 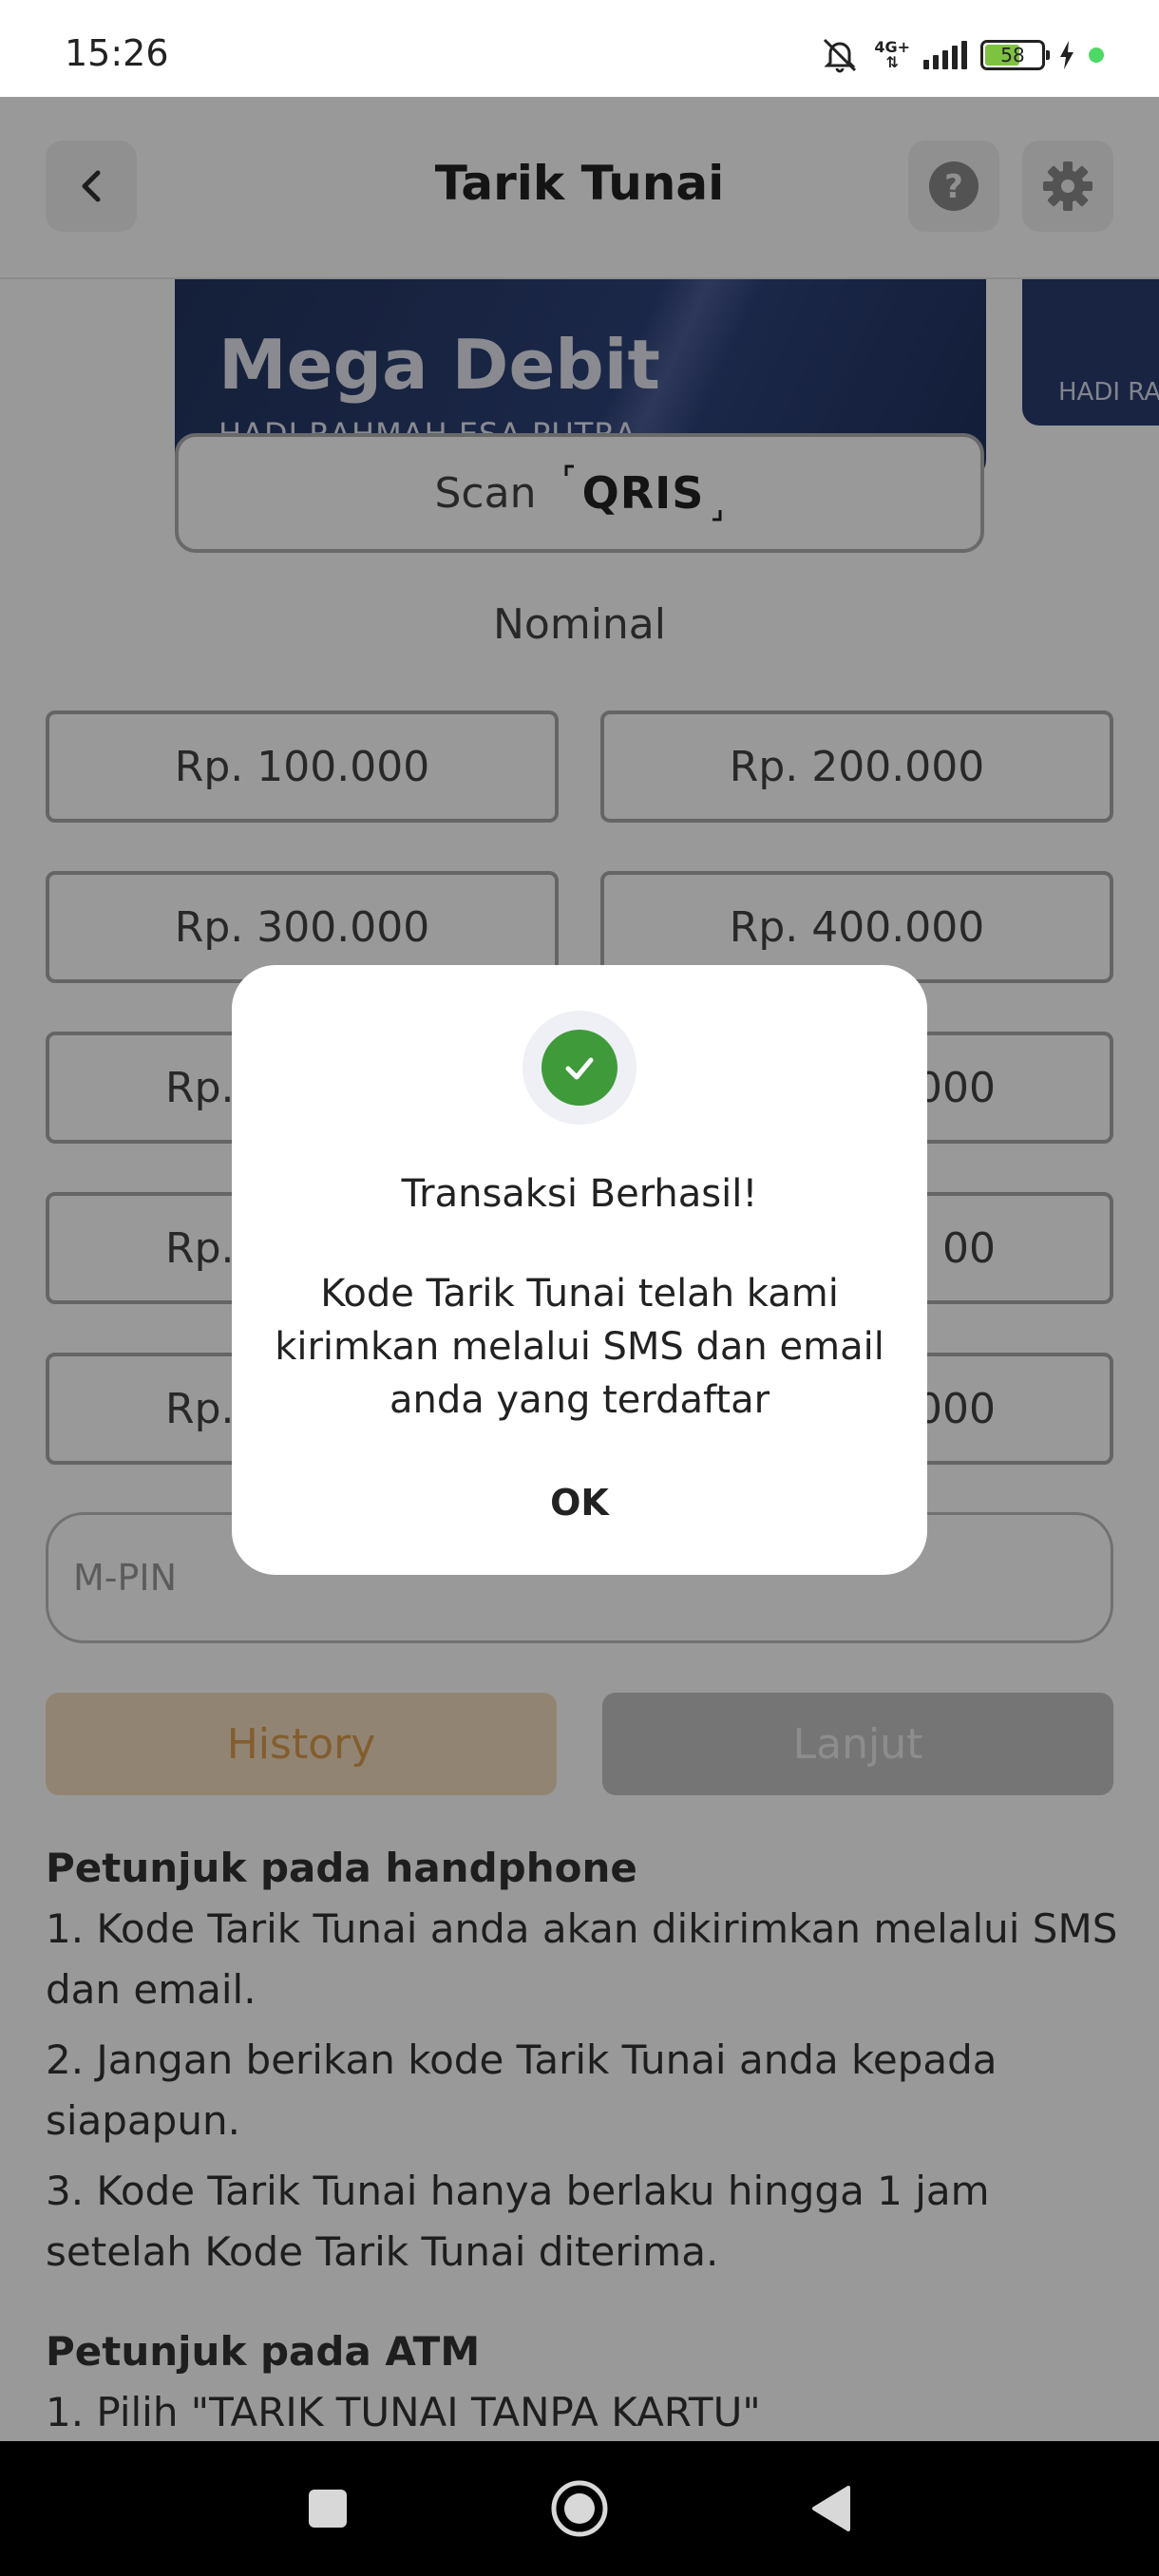 I want to click on status-icons: 4G+ ⇅ 58, so click(x=961, y=55).